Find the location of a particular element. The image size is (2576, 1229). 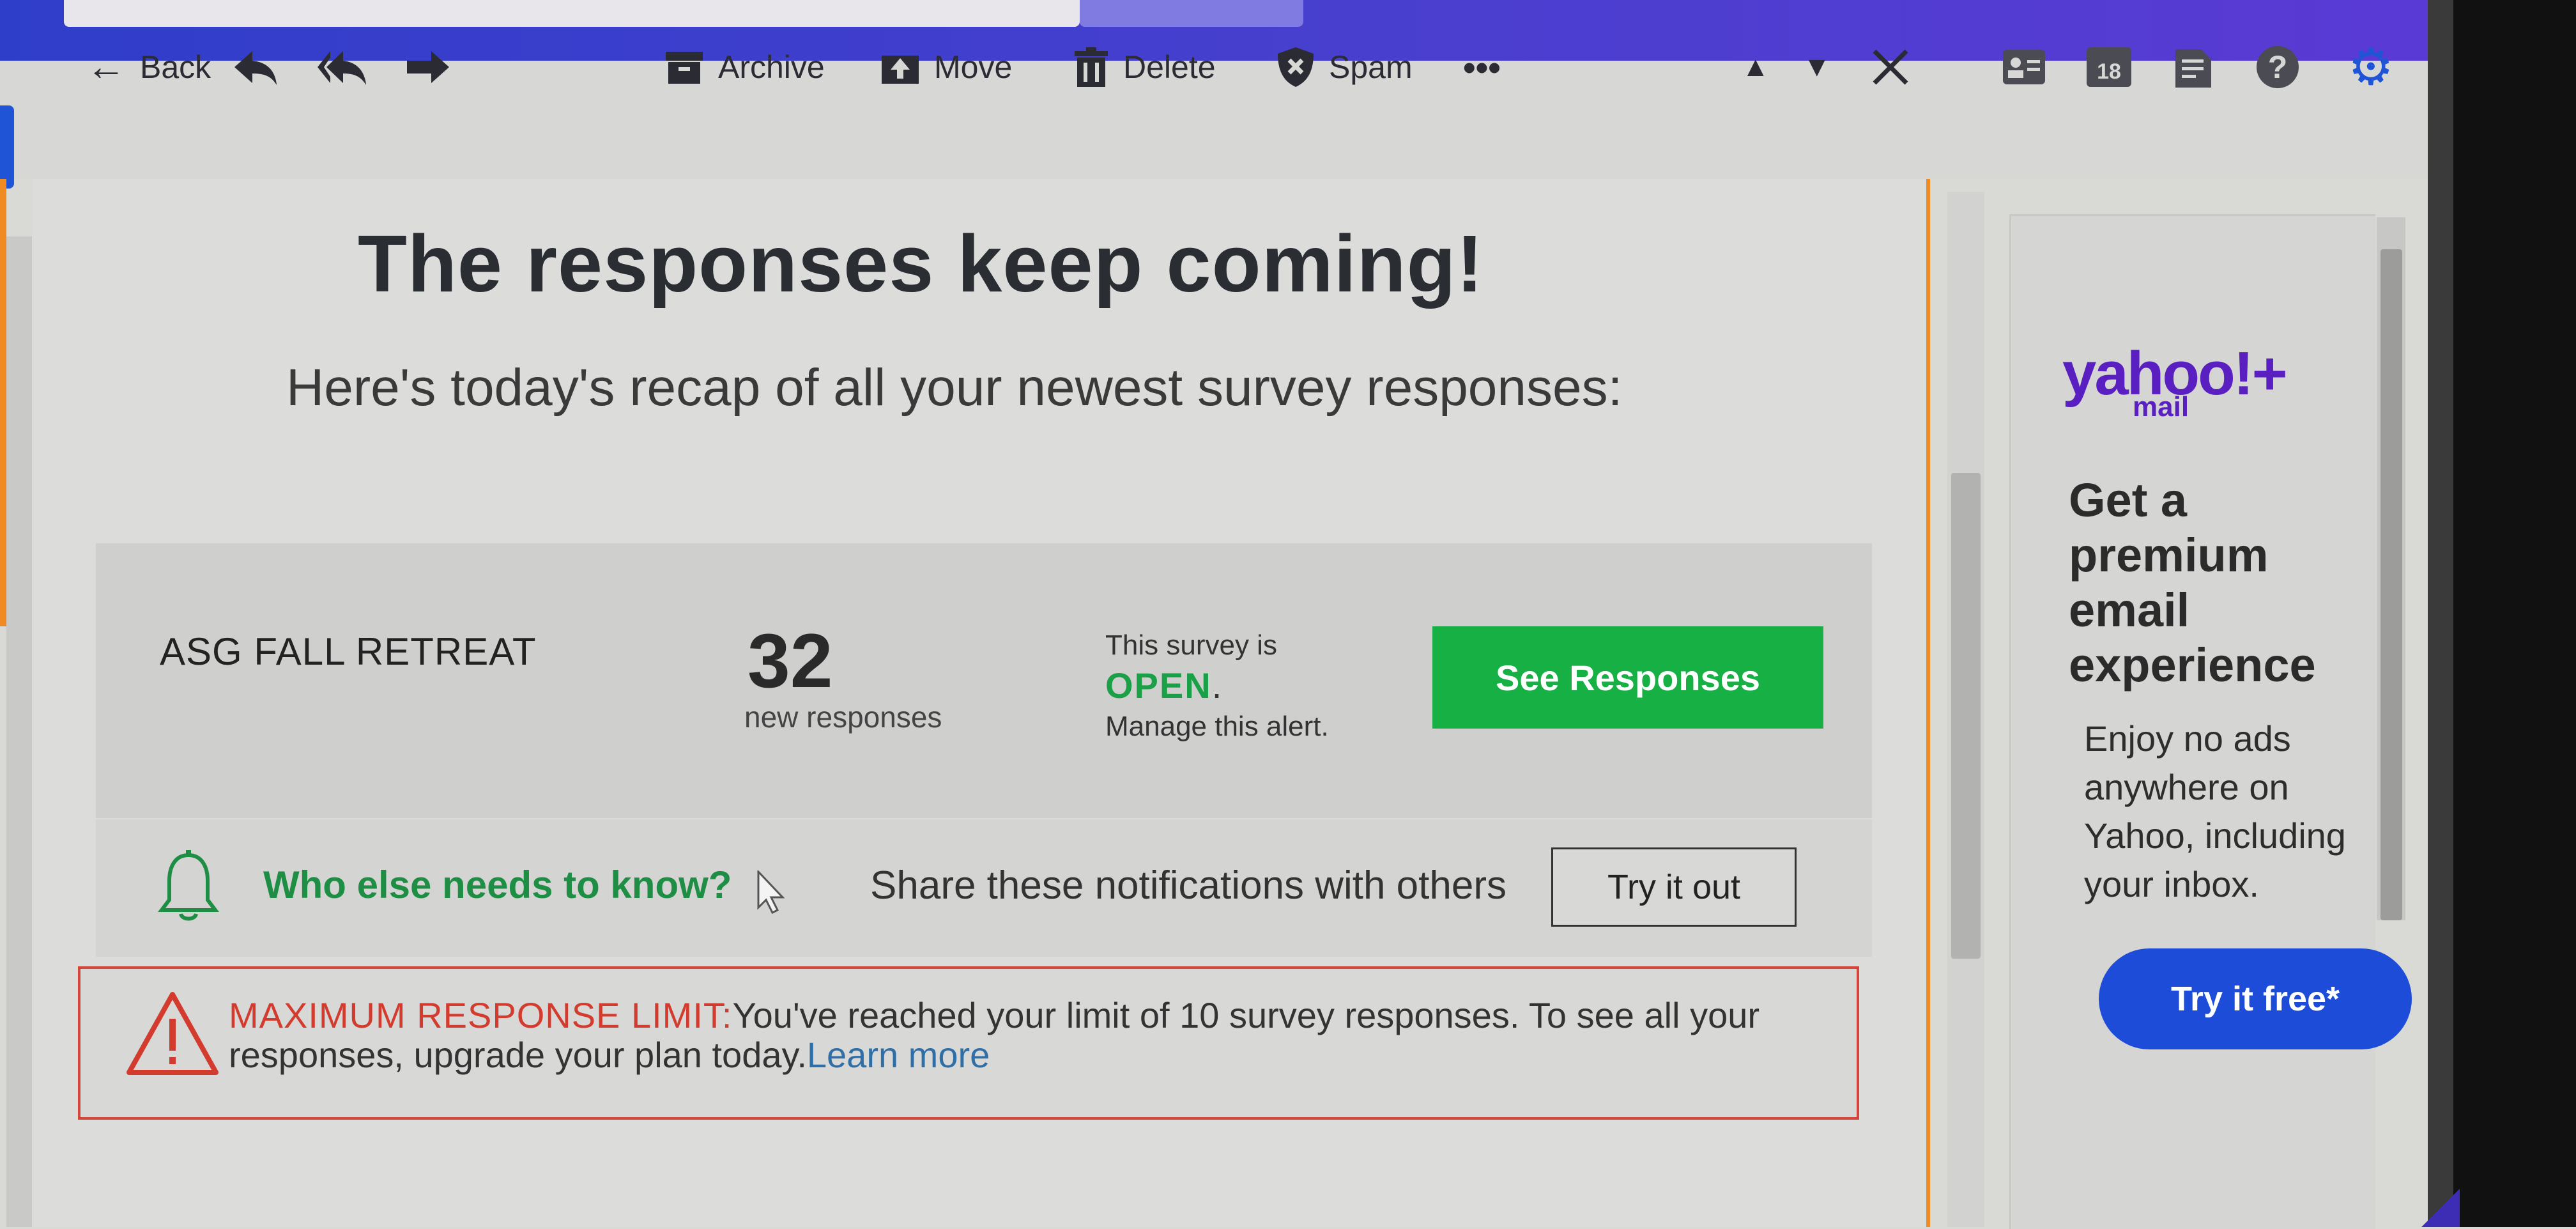

reply-all-button is located at coordinates (341, 67).